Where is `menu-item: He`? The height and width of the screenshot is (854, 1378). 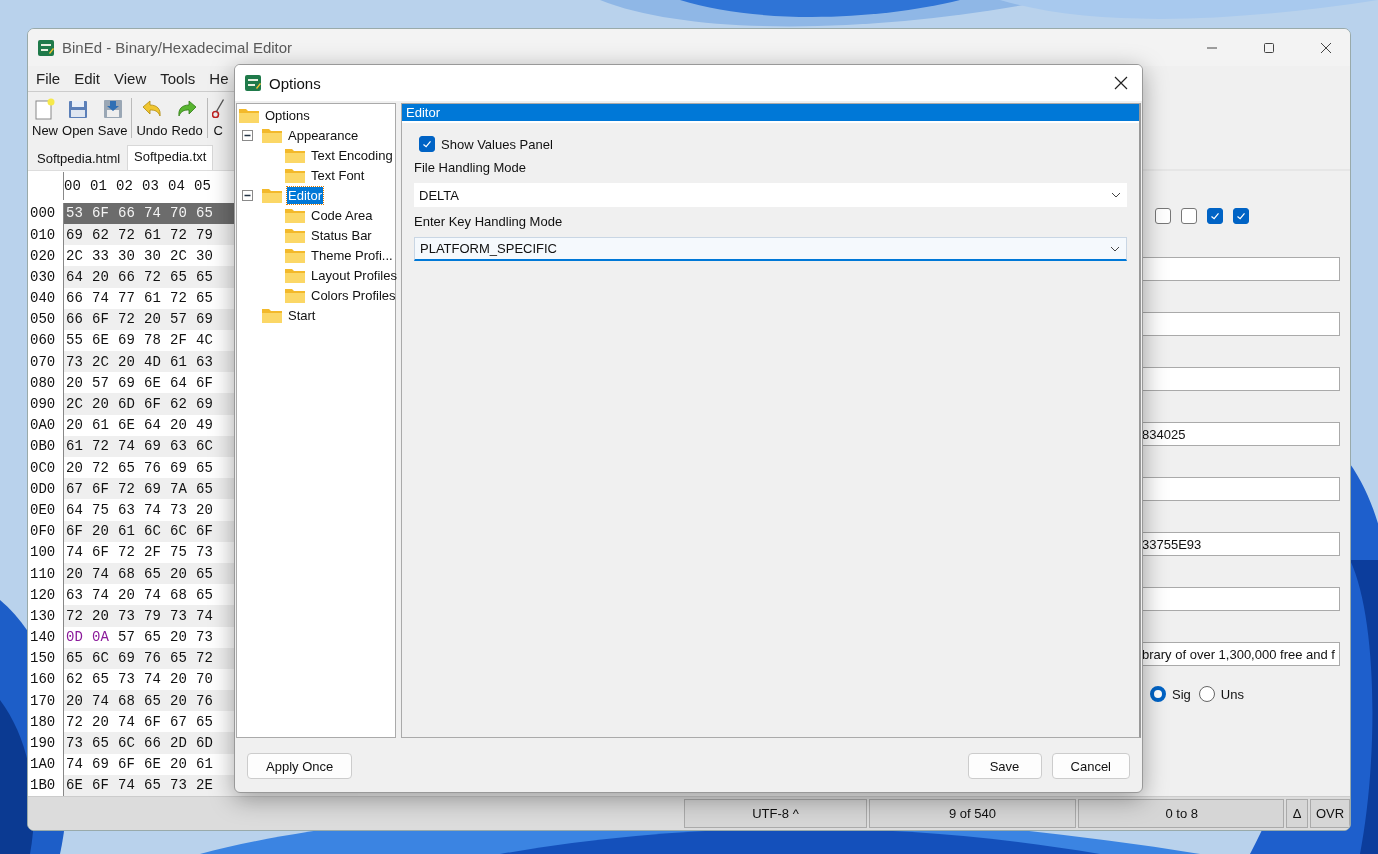 menu-item: He is located at coordinates (219, 78).